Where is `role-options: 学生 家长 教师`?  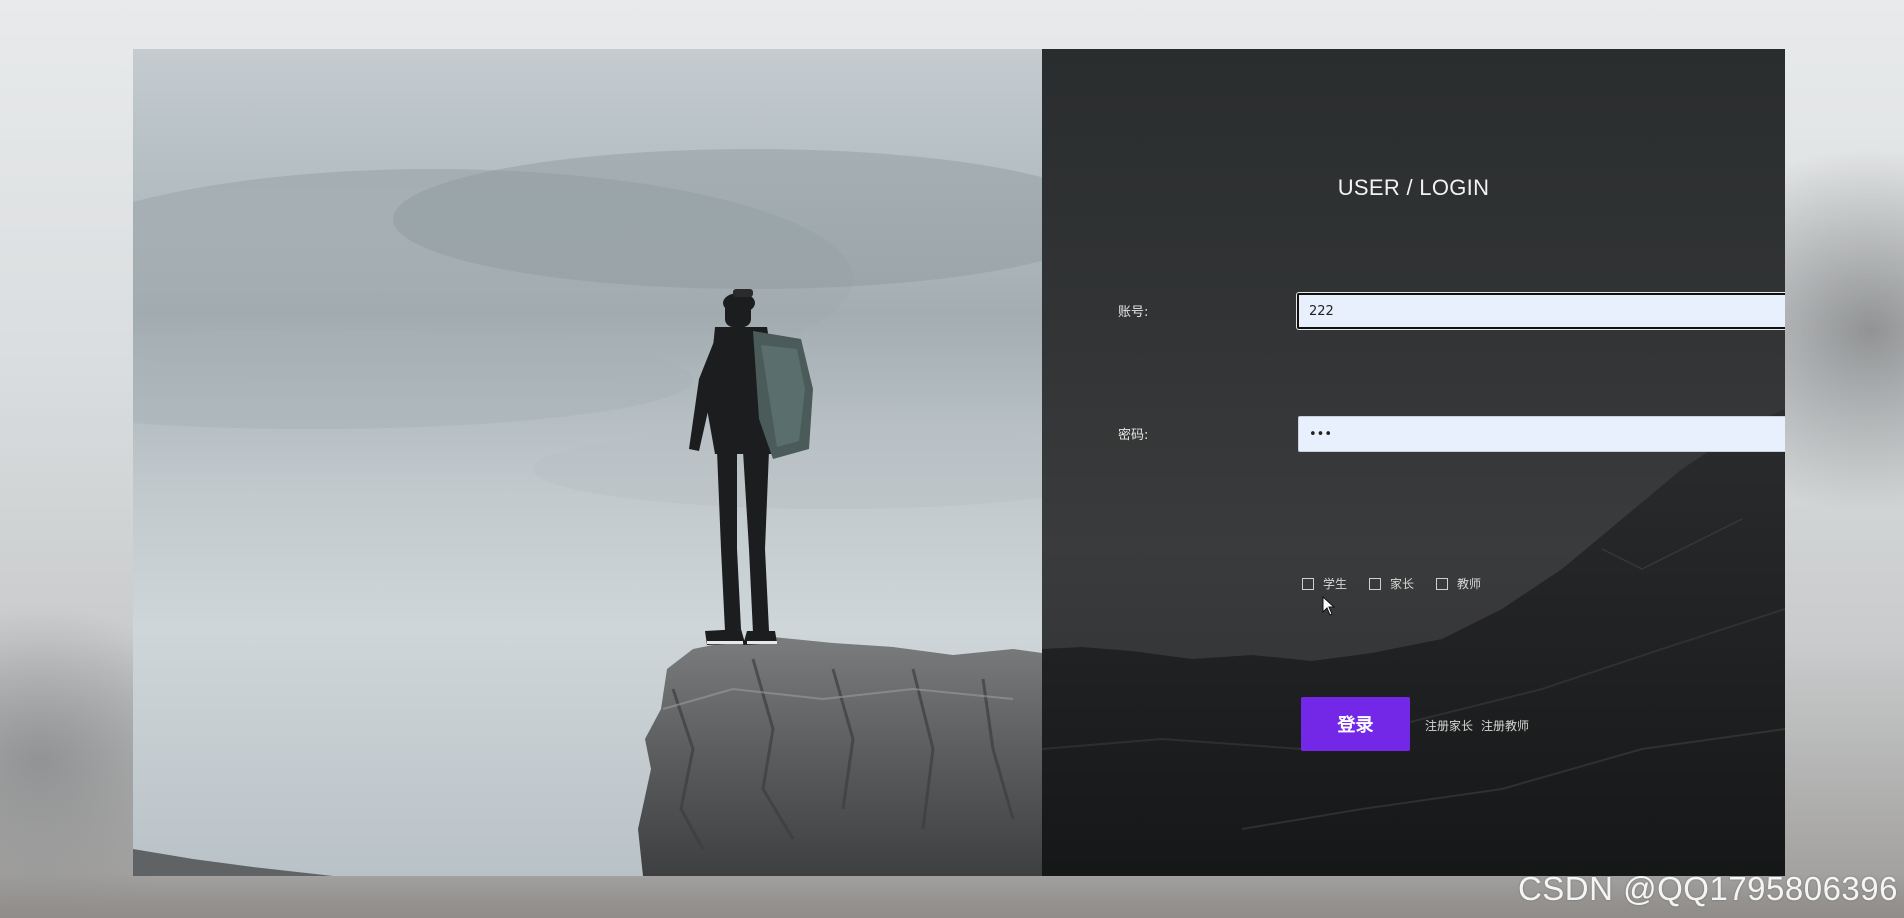 role-options: 学生 家长 教师 is located at coordinates (1391, 583).